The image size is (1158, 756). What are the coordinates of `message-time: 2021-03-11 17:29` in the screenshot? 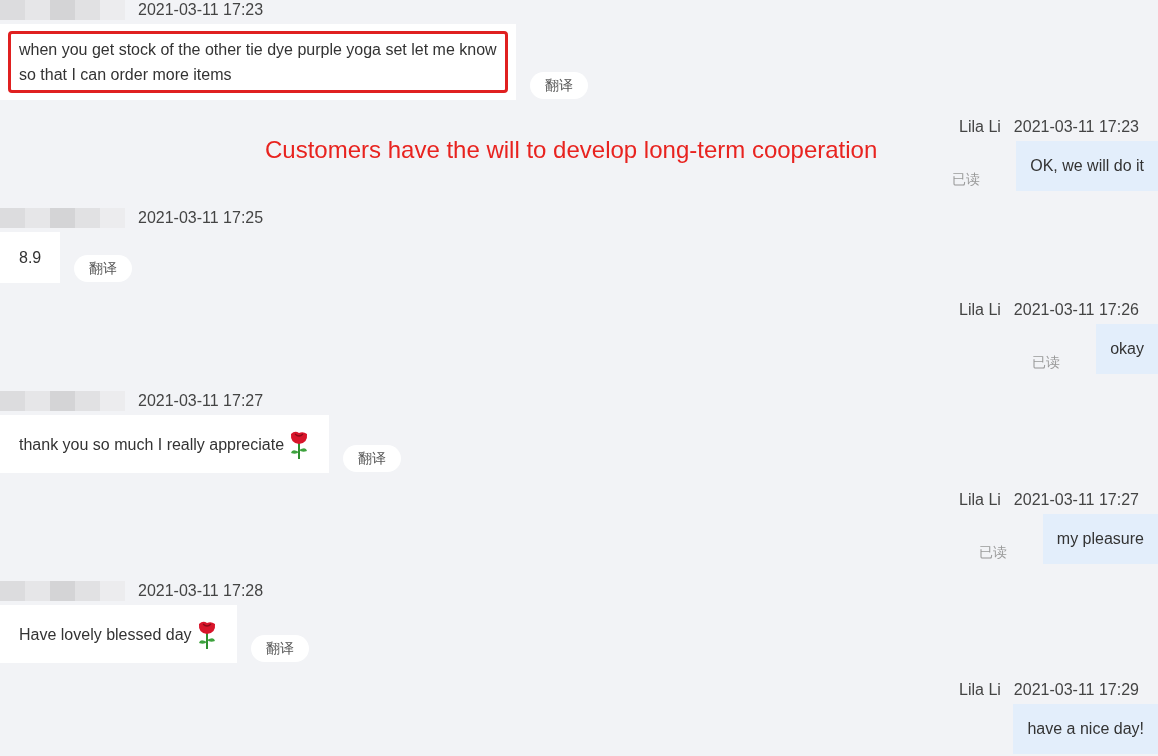 It's located at (1076, 690).